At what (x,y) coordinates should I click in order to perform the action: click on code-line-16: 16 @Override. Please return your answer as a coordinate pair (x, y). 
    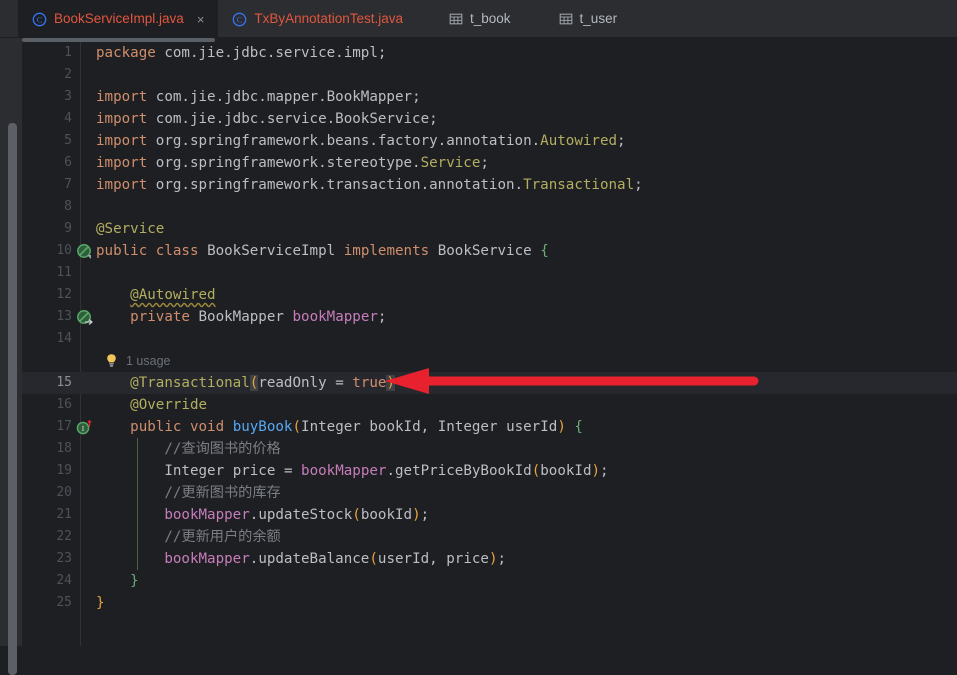
    Looking at the image, I should click on (489, 405).